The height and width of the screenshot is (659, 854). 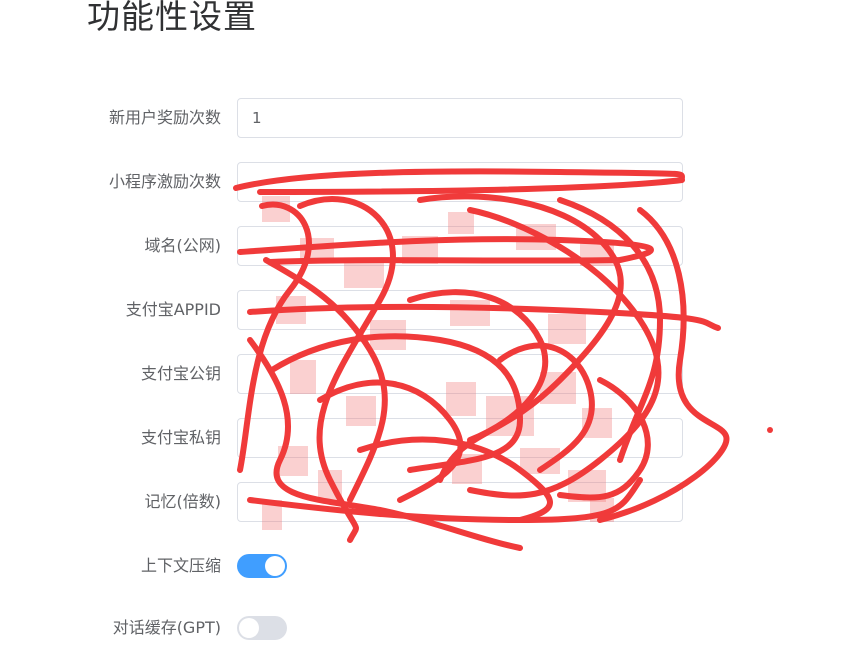 What do you see at coordinates (427, 628) in the screenshot?
I see `form-row-gpt-cache: 对话缓存(GPT)` at bounding box center [427, 628].